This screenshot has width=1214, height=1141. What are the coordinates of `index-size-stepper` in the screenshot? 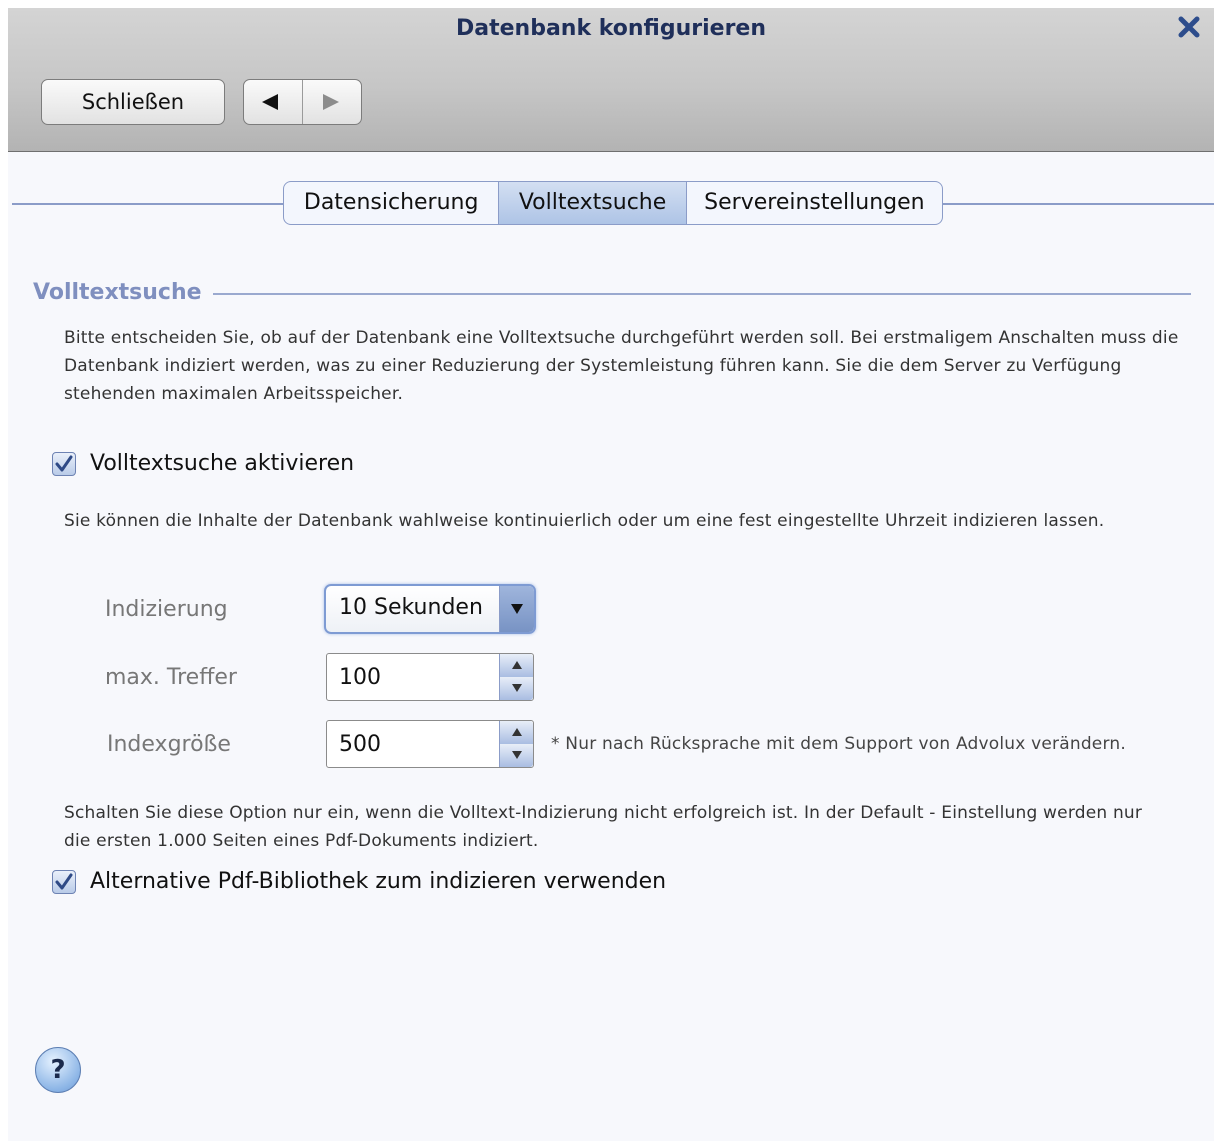 It's located at (430, 744).